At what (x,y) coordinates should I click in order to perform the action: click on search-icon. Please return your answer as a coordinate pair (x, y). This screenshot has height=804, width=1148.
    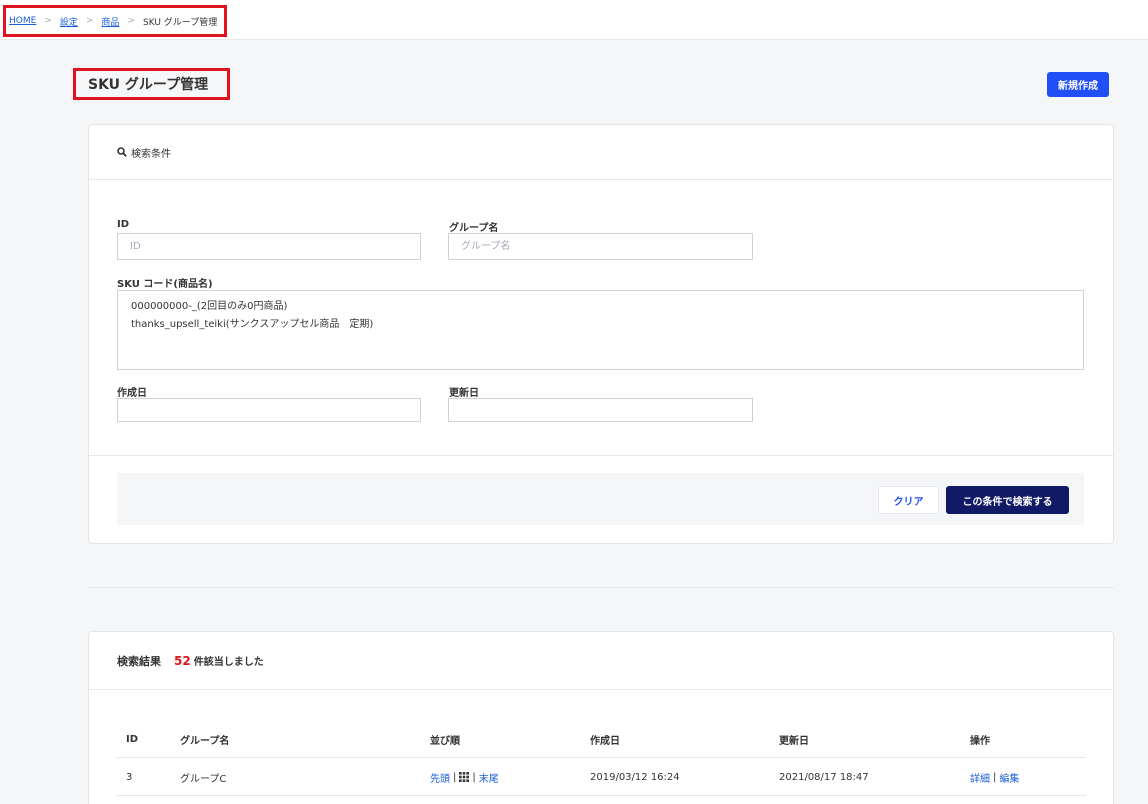
    Looking at the image, I should click on (122, 152).